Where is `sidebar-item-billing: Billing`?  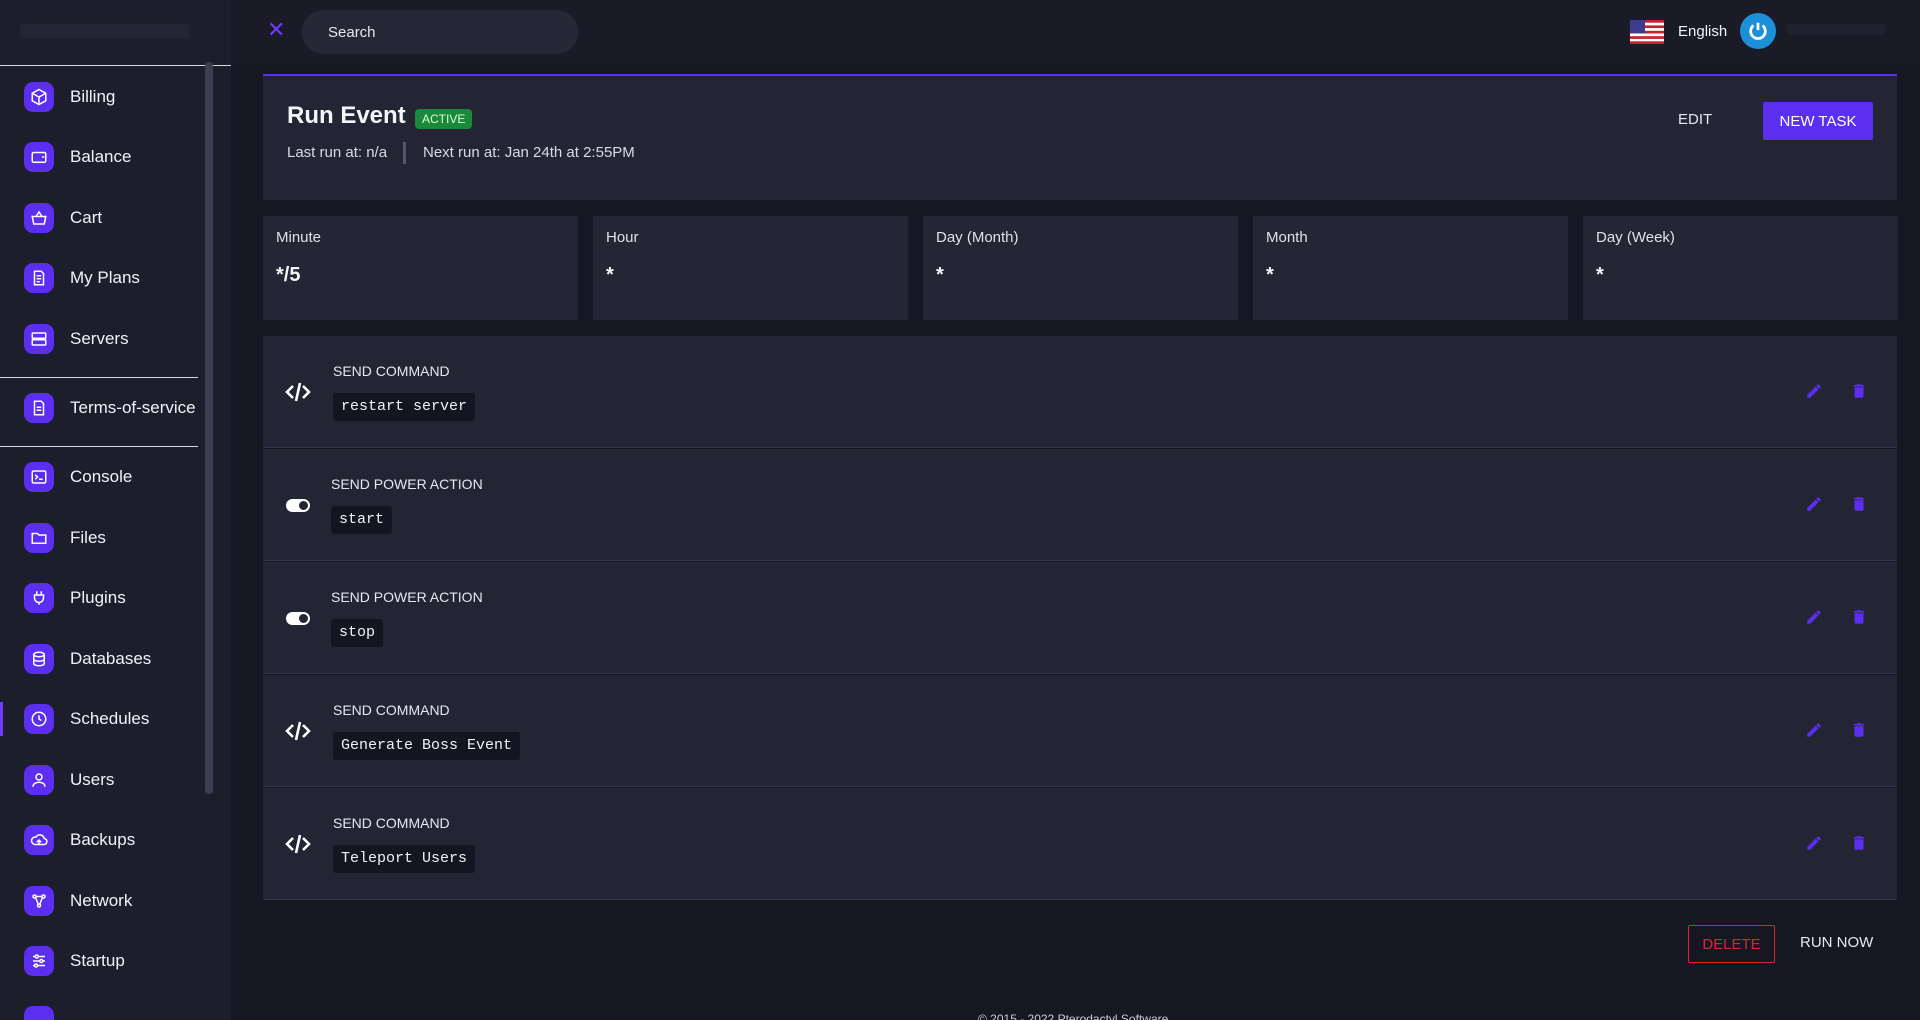 sidebar-item-billing: Billing is located at coordinates (102, 97).